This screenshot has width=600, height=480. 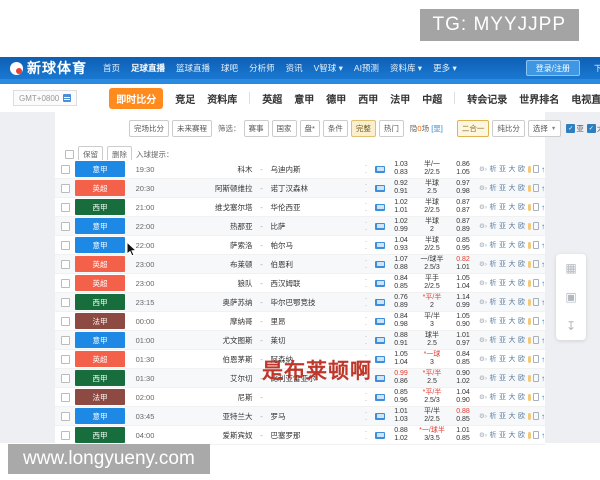 What do you see at coordinates (209, 340) in the screenshot?
I see `home-team: 尤文图斯` at bounding box center [209, 340].